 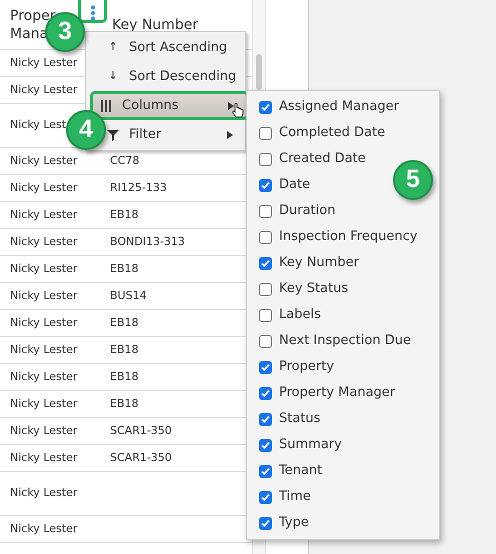 I want to click on column-option: Assigned Manager, so click(x=323, y=107).